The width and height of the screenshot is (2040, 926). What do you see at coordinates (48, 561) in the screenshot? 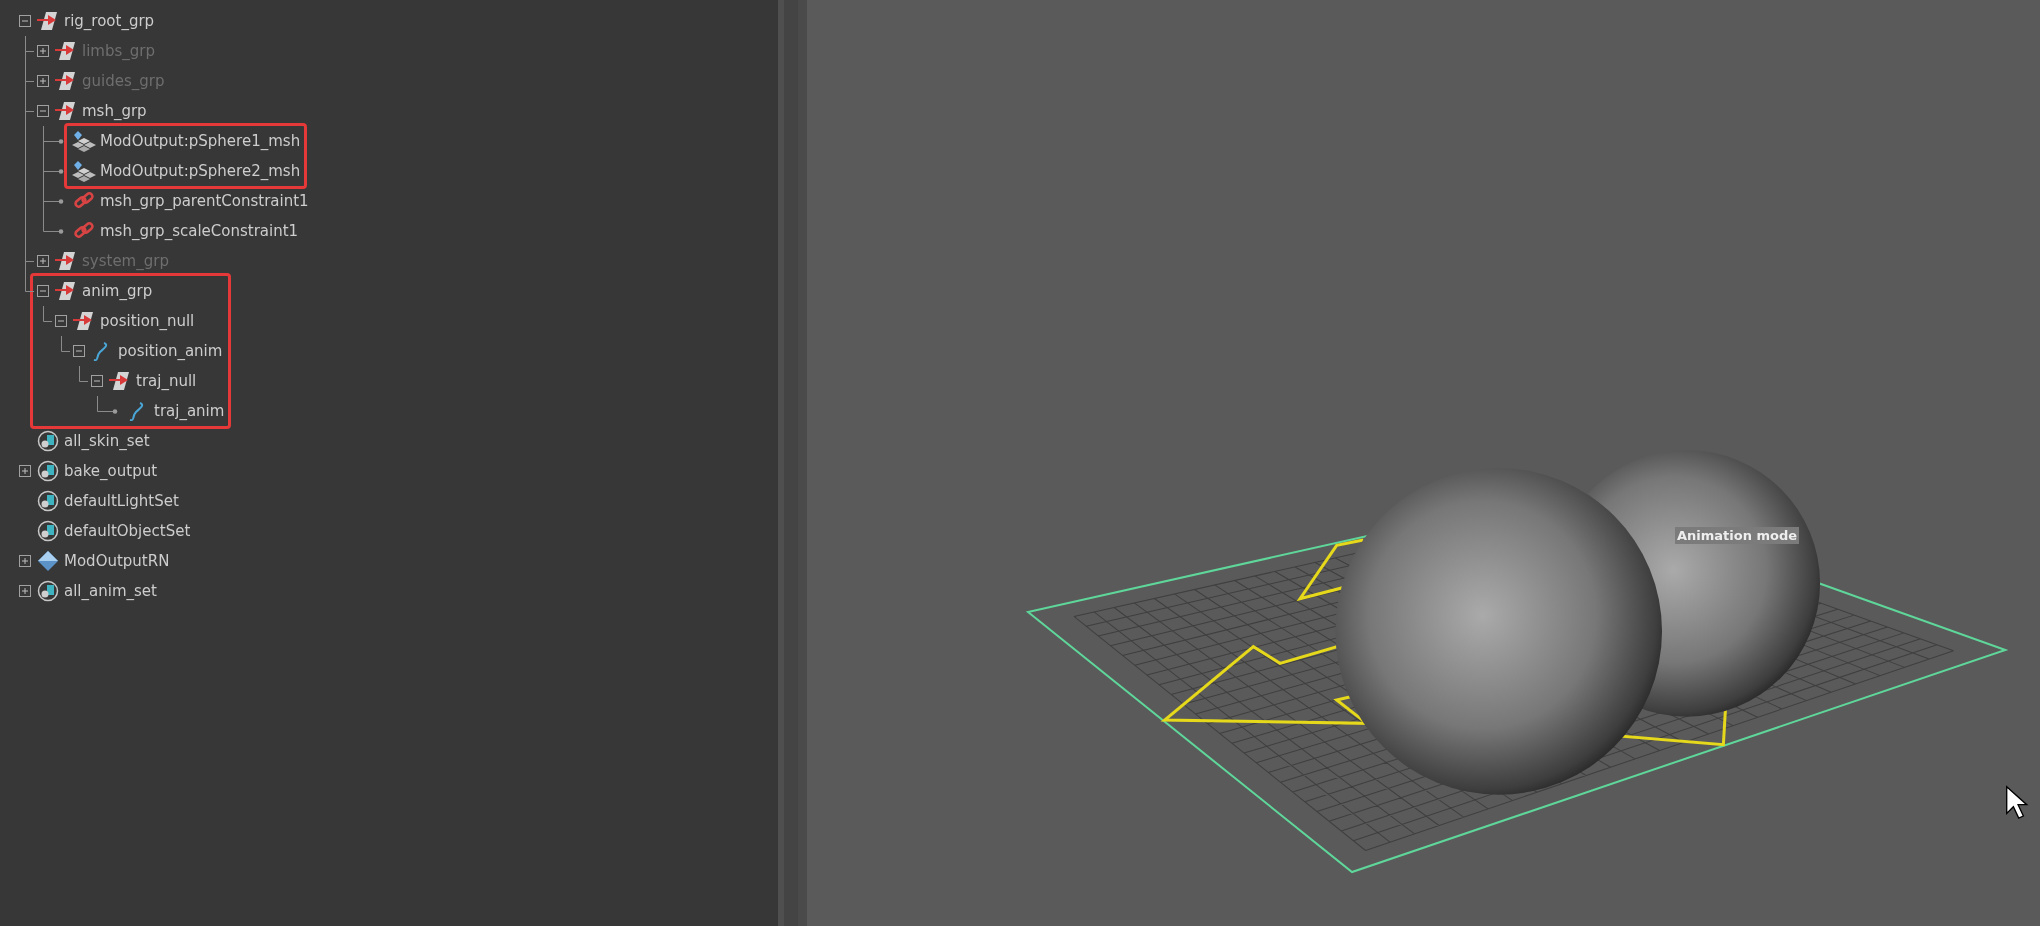
I see `reference-node-icon` at bounding box center [48, 561].